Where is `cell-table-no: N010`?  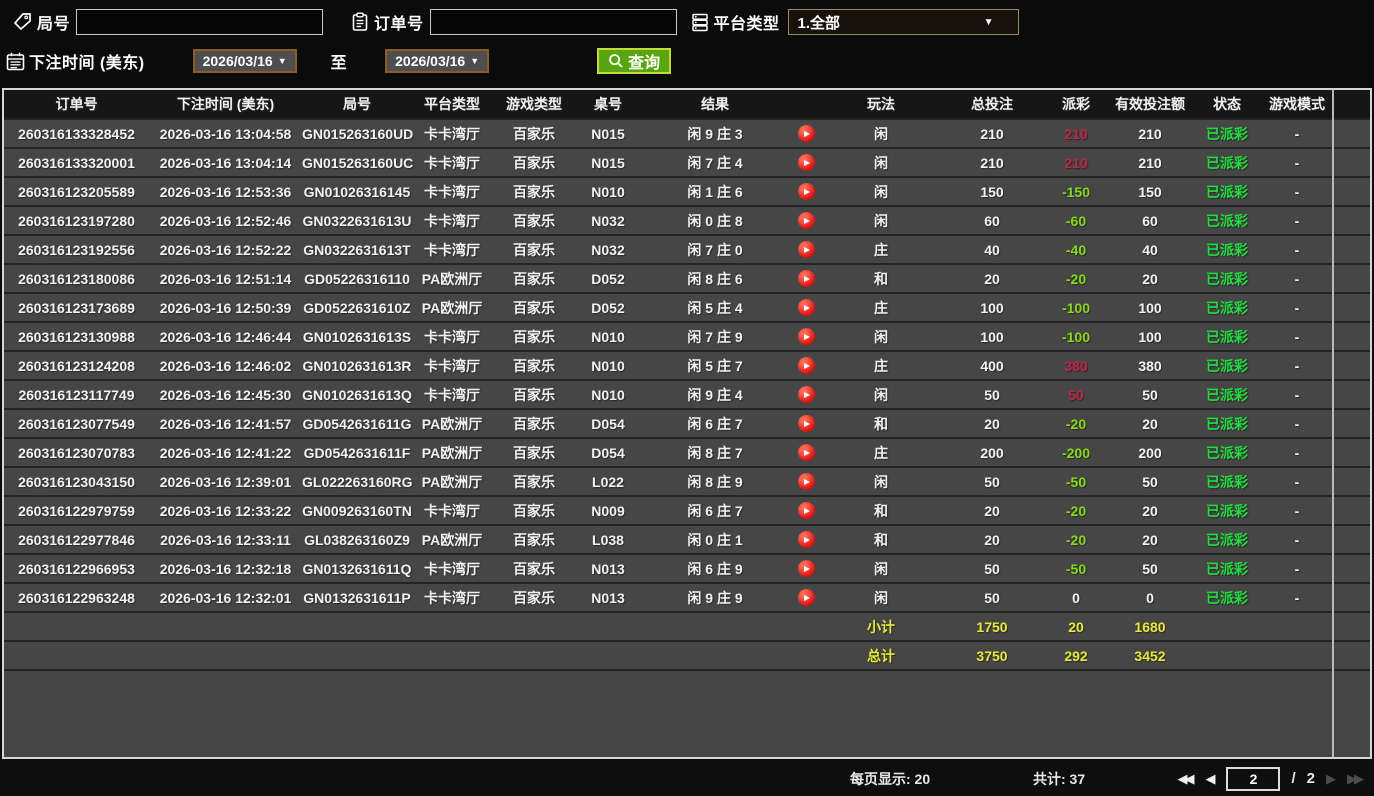 cell-table-no: N010 is located at coordinates (608, 191).